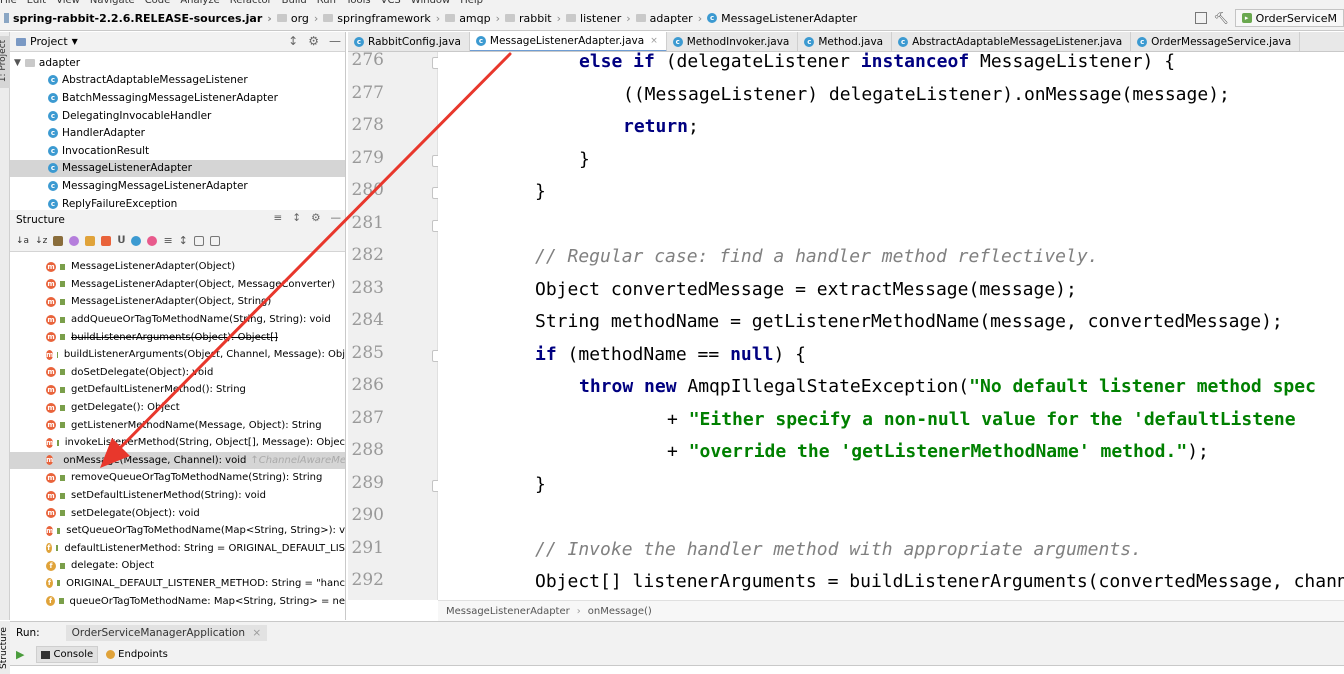 This screenshot has height=674, width=1344. What do you see at coordinates (661, 127) in the screenshot?
I see `code-line: return;` at bounding box center [661, 127].